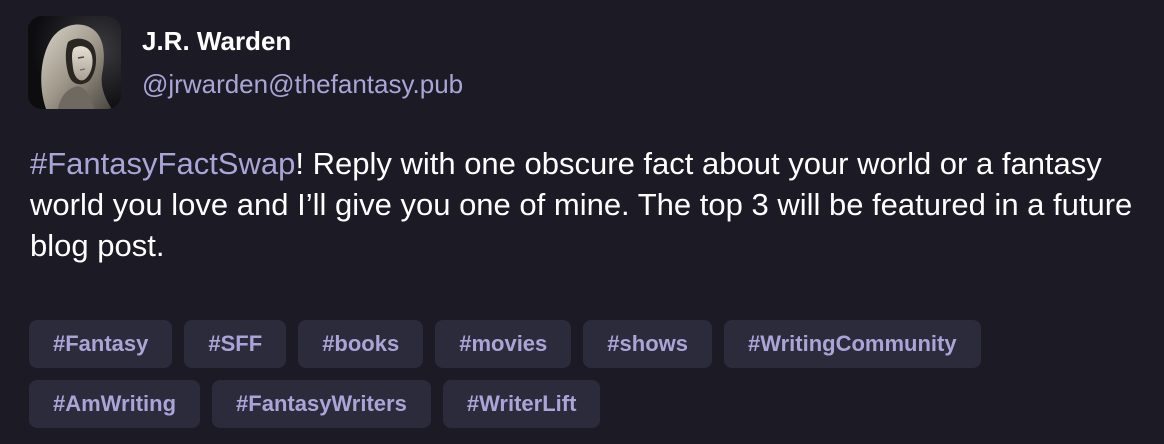  I want to click on author-handle: @jrwarden@thefantasy.pub, so click(302, 84).